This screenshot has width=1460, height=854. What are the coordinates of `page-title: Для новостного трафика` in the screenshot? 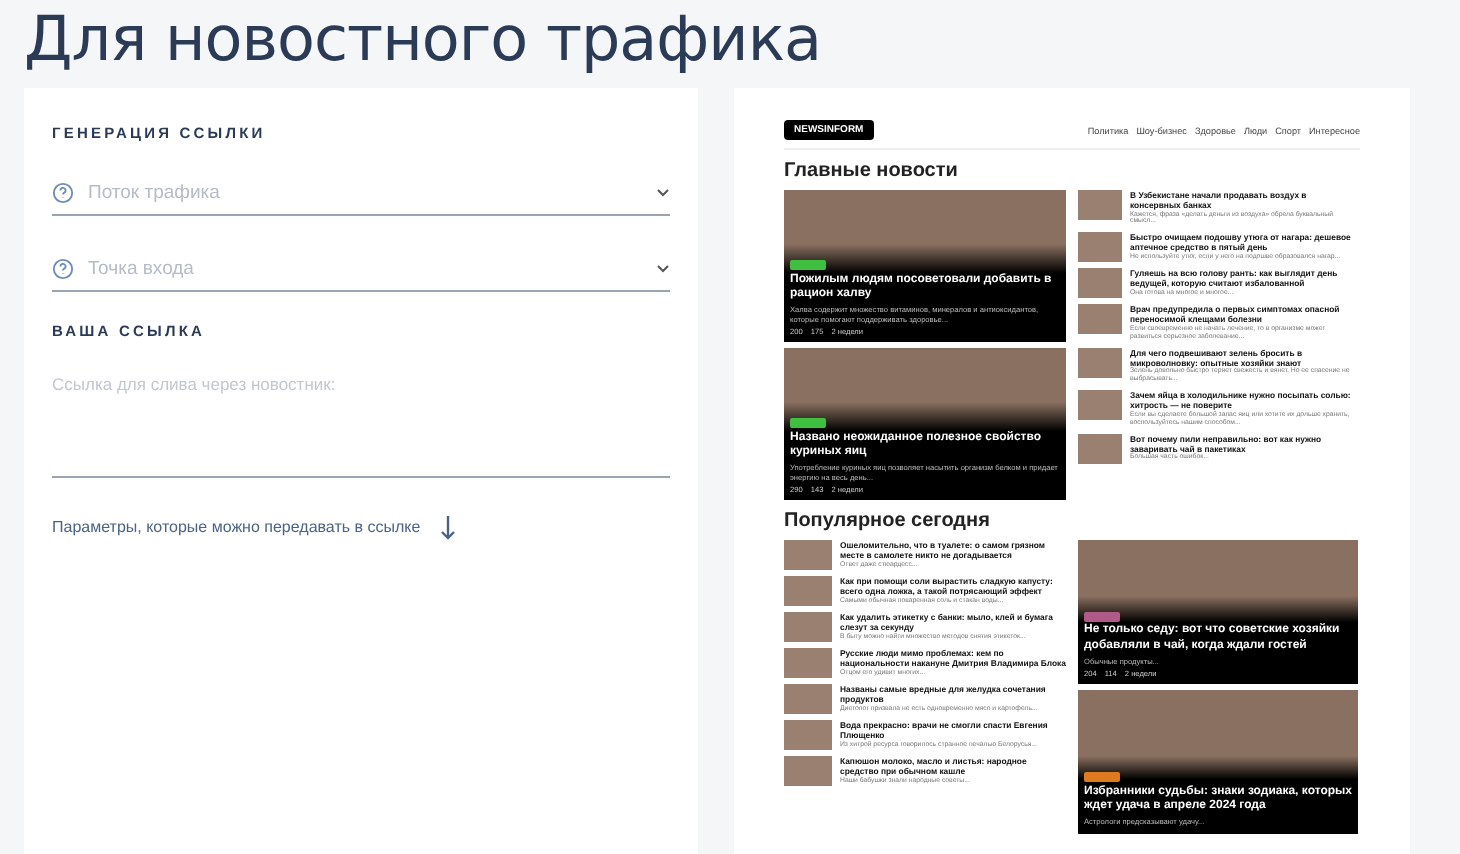 It's located at (424, 41).